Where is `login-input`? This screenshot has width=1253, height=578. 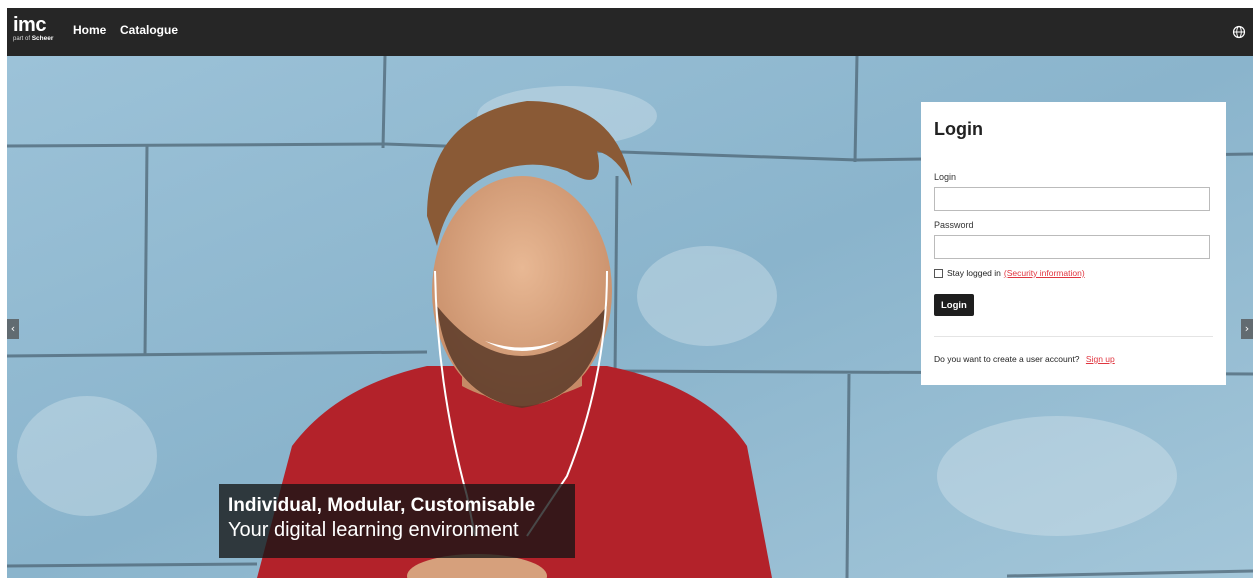
login-input is located at coordinates (1072, 199).